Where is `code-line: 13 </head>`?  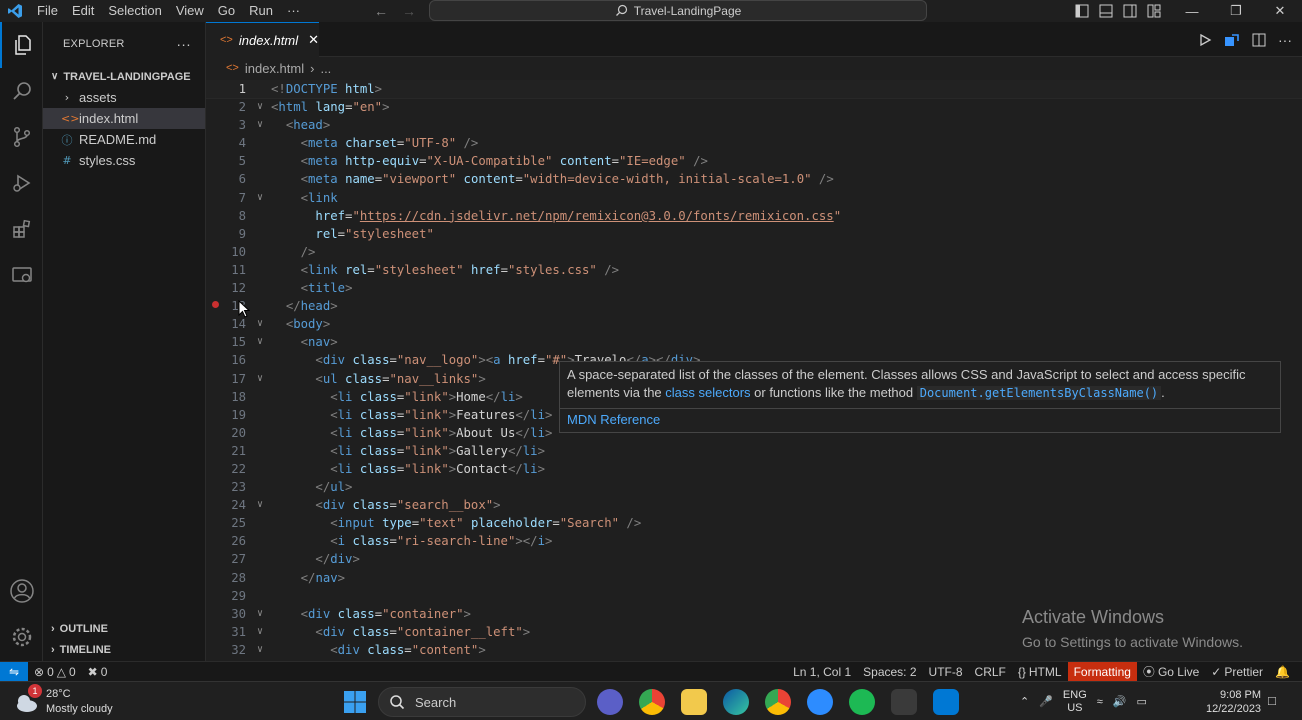
code-line: 13 </head> is located at coordinates (754, 306).